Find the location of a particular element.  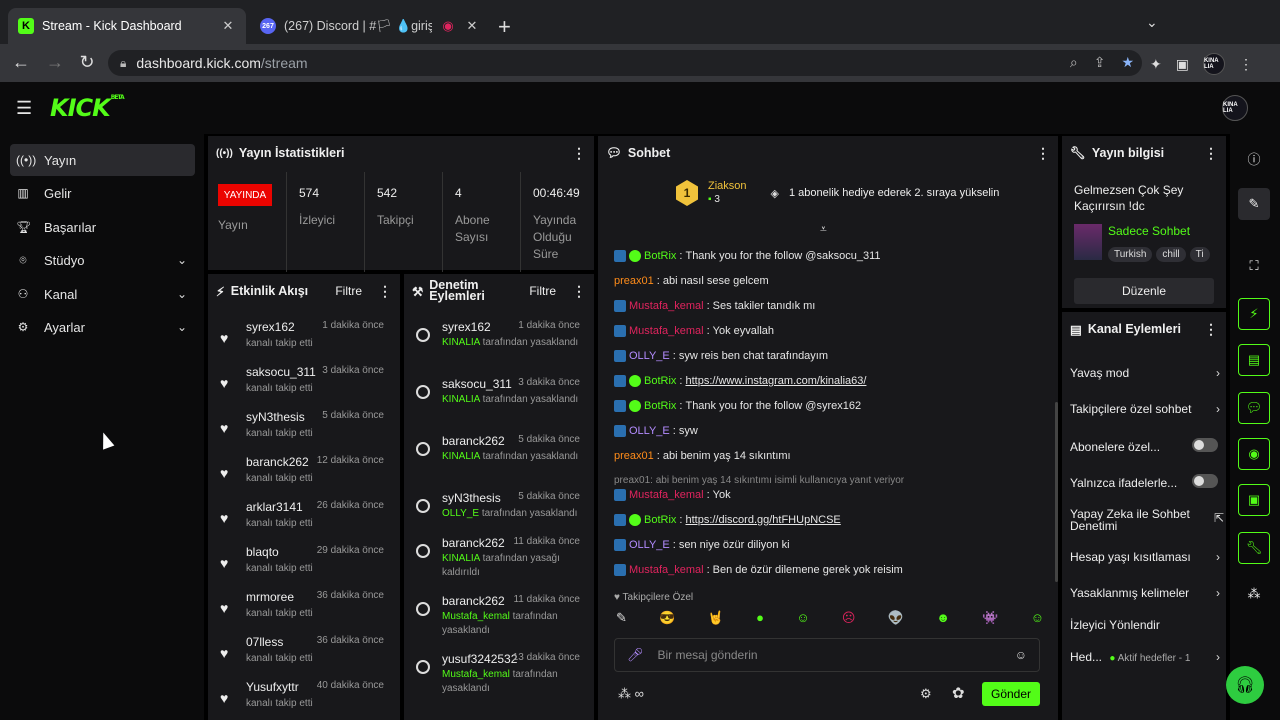

tag: Ti is located at coordinates (1199, 254).